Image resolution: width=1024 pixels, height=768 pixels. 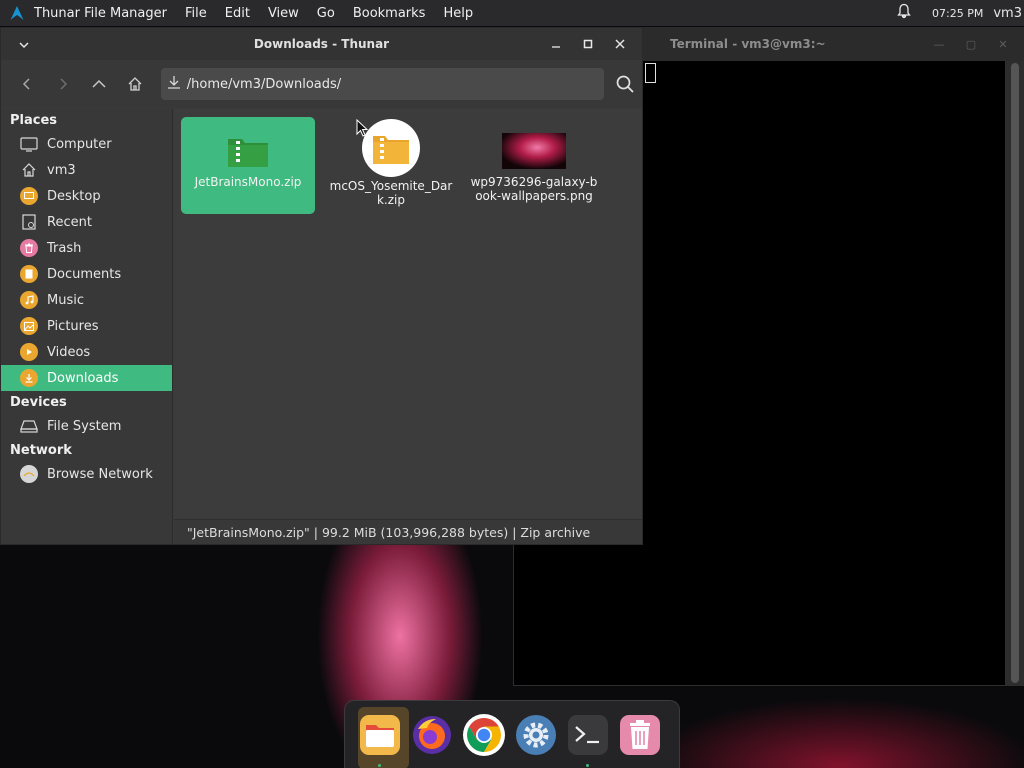 What do you see at coordinates (29, 352) in the screenshot?
I see `videos-folder-icon` at bounding box center [29, 352].